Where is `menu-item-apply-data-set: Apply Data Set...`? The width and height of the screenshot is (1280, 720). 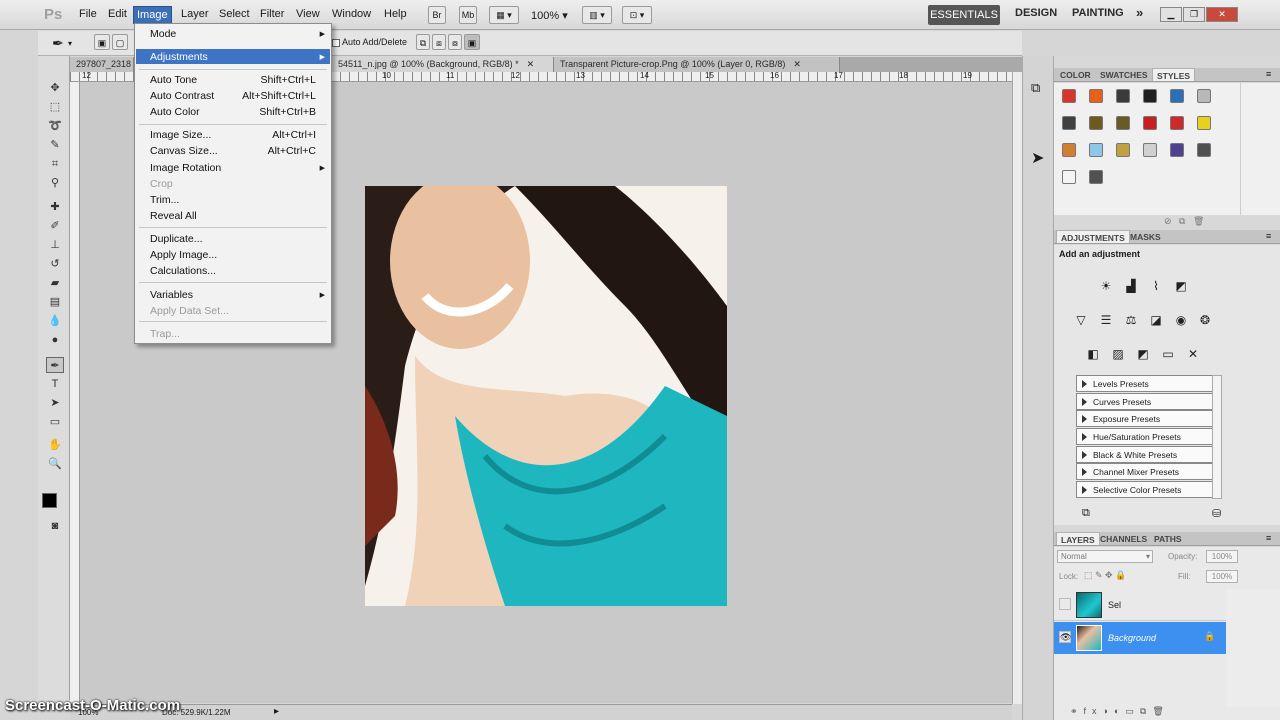
menu-item-apply-data-set: Apply Data Set... is located at coordinates (189, 311).